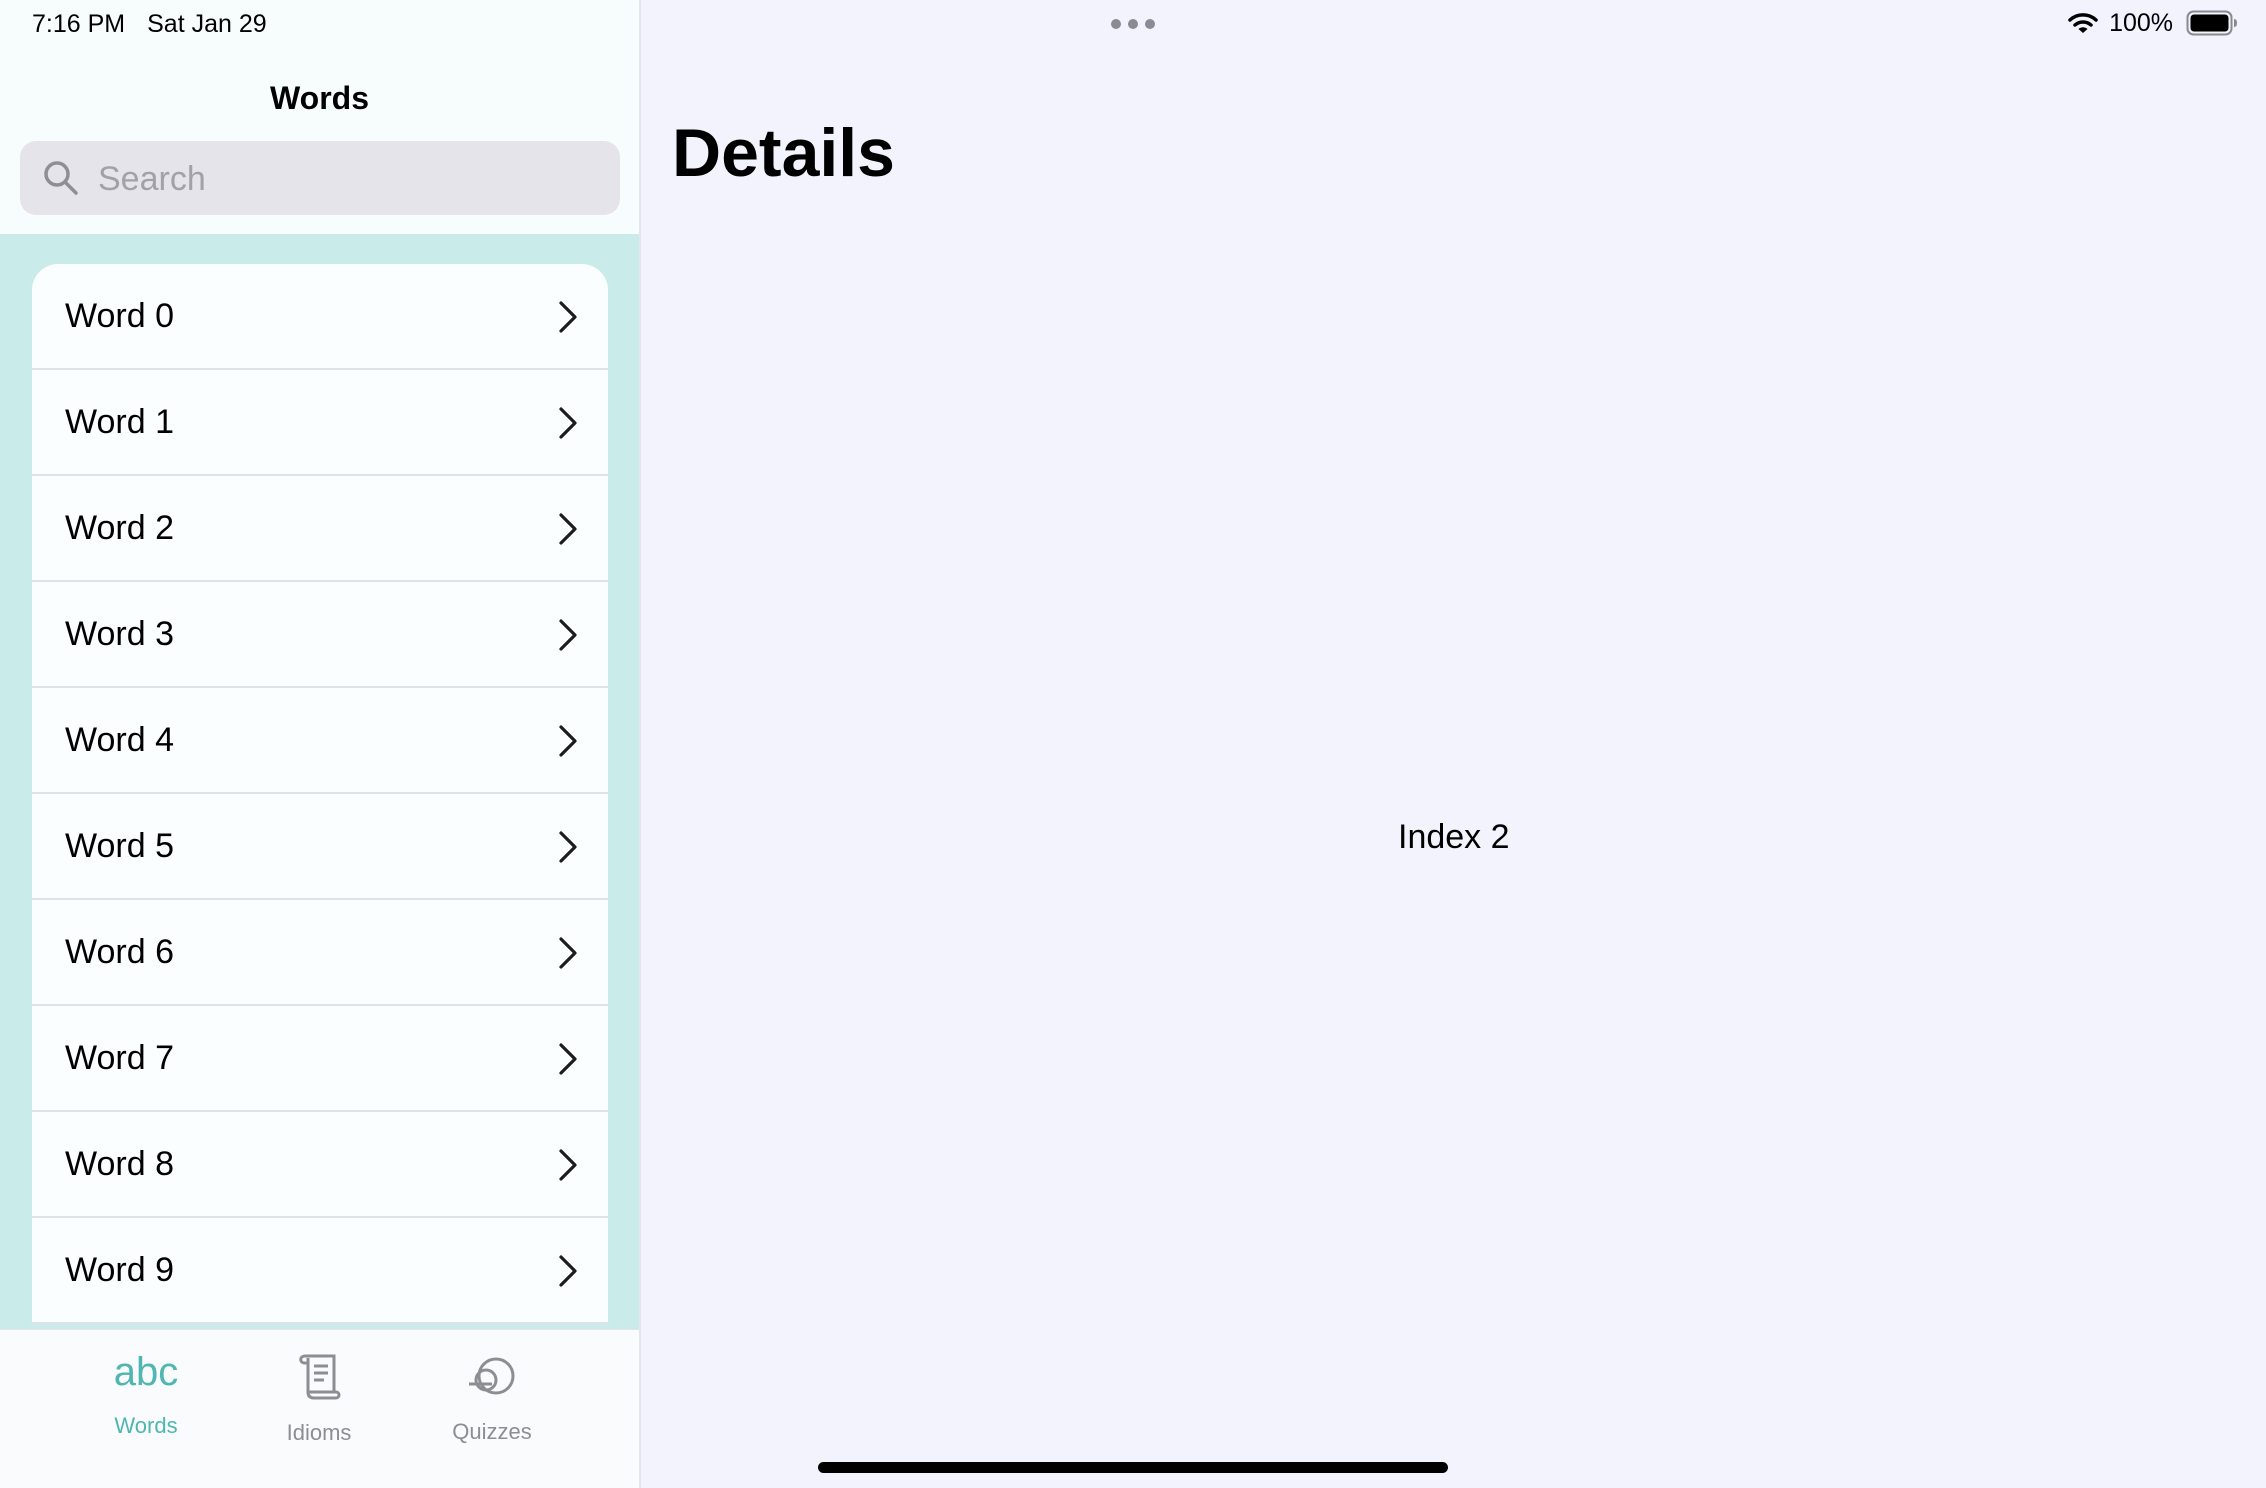 The image size is (2266, 1488). I want to click on list-item: Word 5, so click(320, 847).